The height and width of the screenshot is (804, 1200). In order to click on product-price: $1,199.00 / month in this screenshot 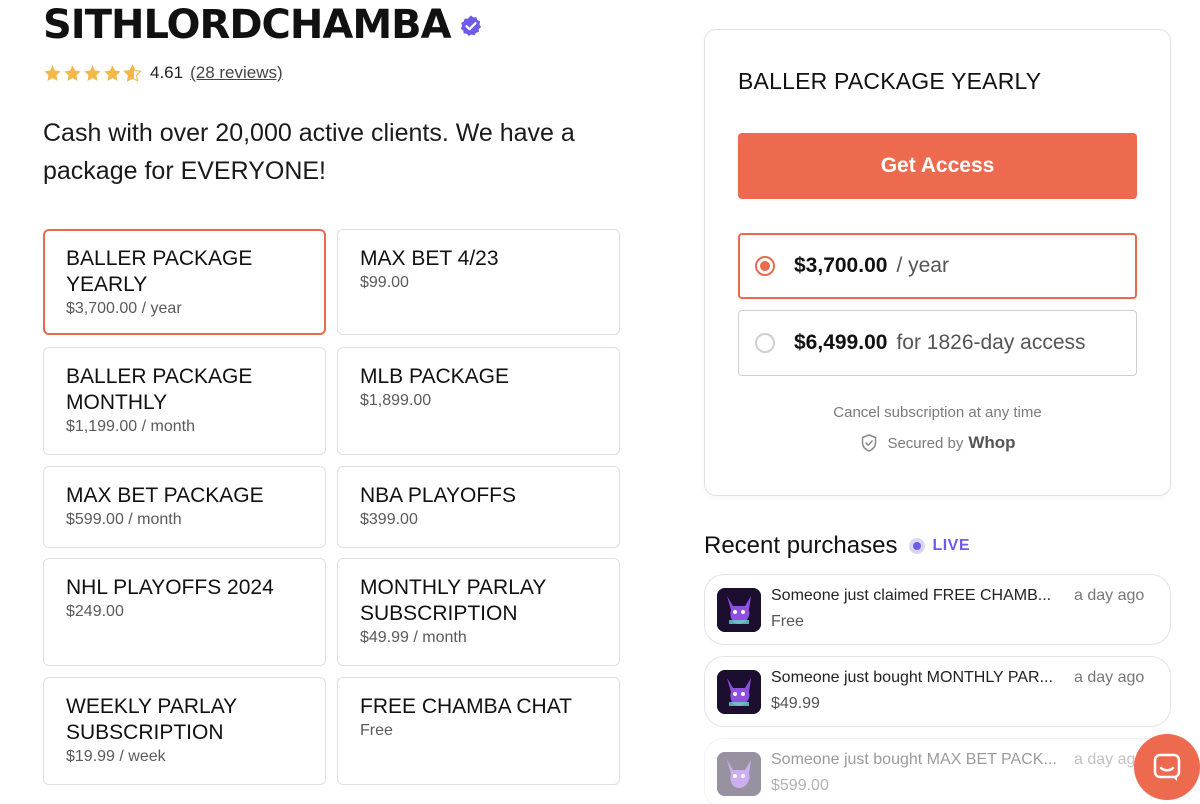, I will do `click(130, 426)`.